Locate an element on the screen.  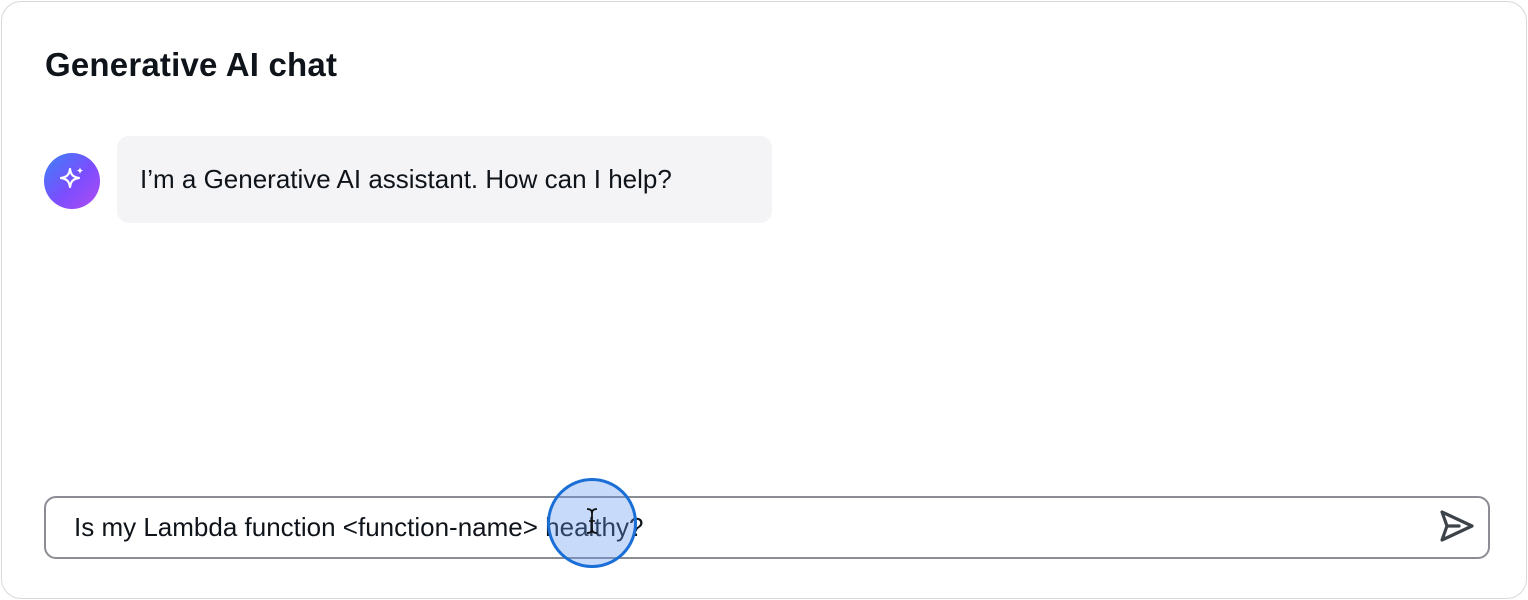
assistant-avatar is located at coordinates (72, 181).